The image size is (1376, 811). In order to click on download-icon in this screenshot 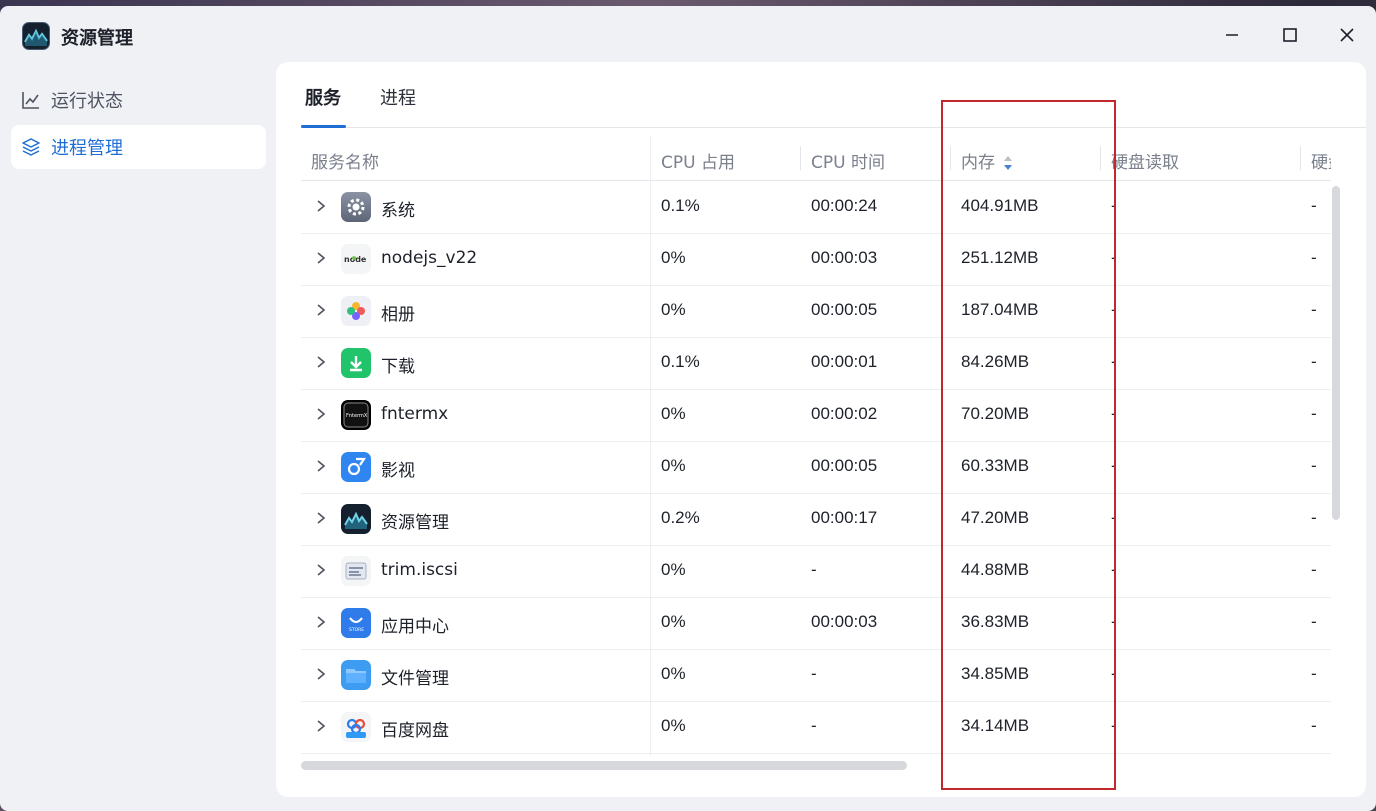, I will do `click(356, 363)`.